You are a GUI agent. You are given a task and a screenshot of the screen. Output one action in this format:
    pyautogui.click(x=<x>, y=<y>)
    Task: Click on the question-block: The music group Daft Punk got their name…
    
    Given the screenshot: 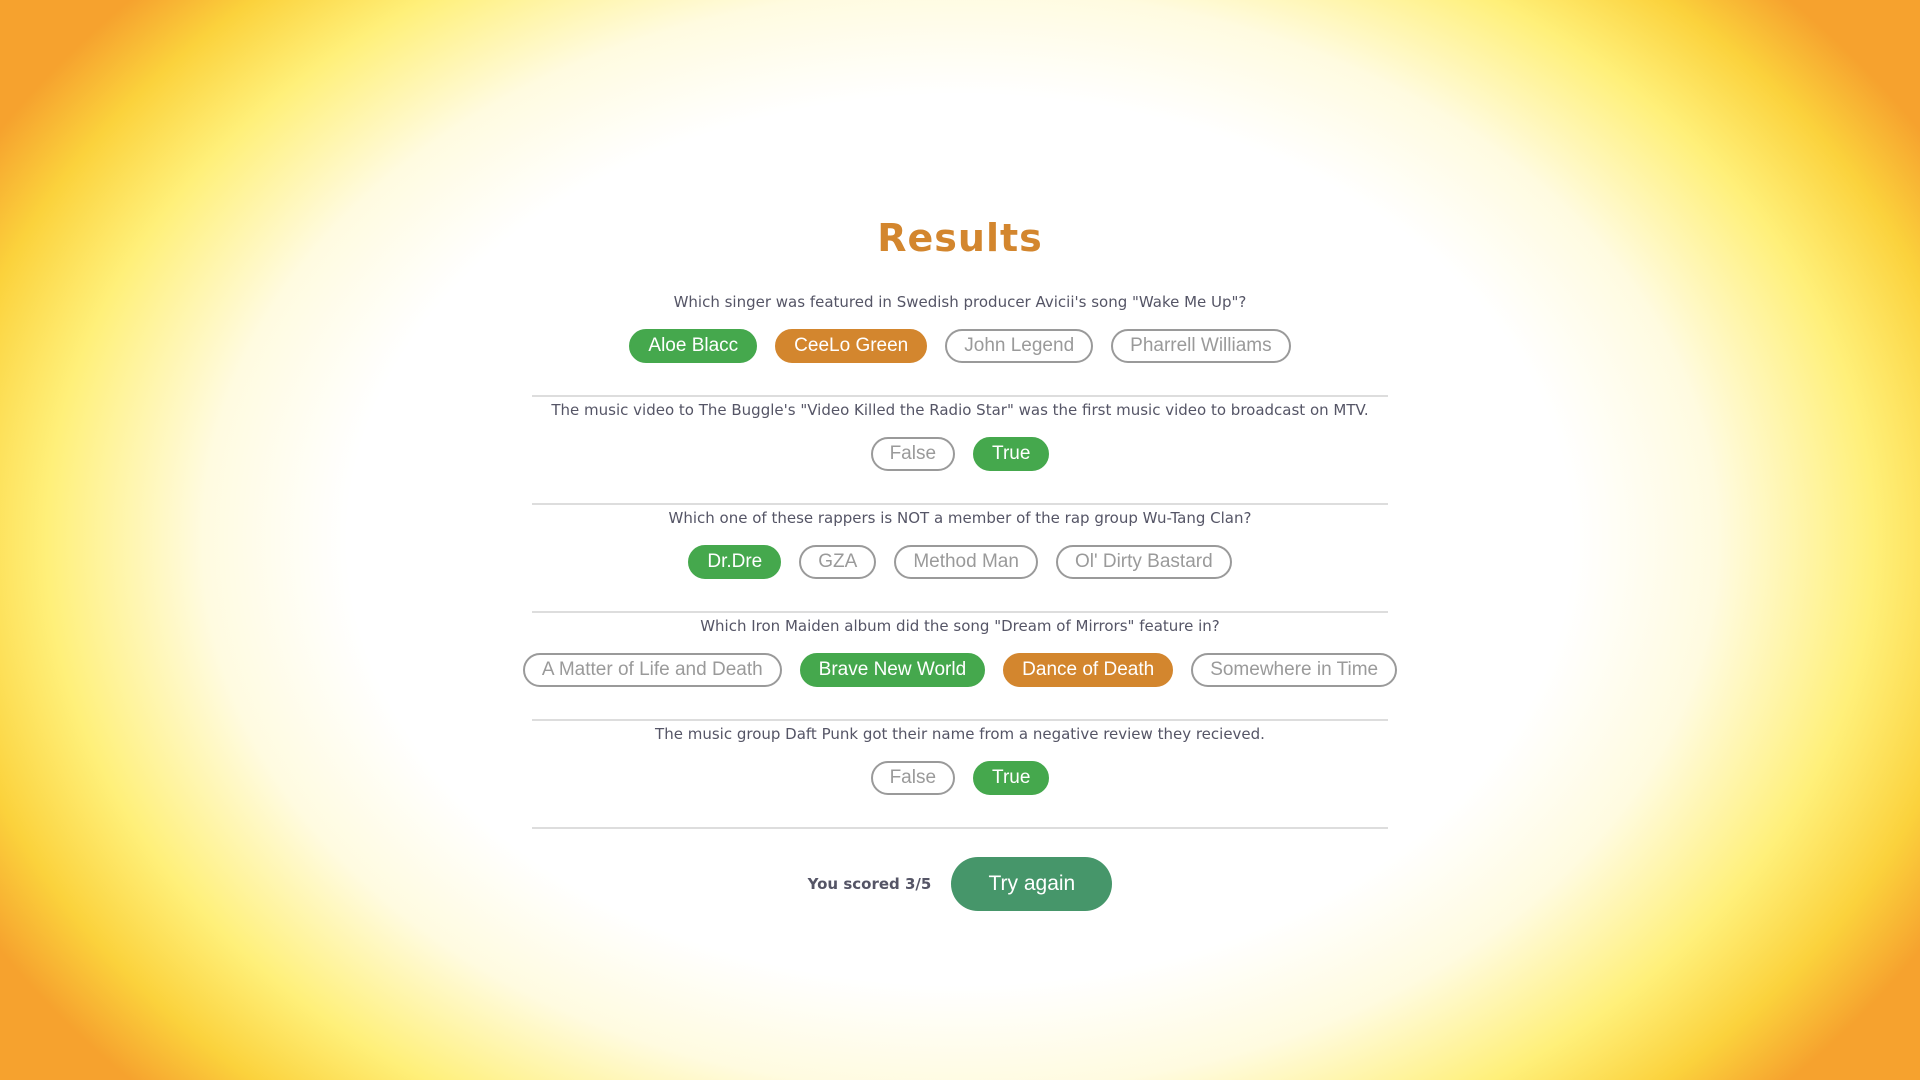 What is the action you would take?
    pyautogui.click(x=960, y=776)
    